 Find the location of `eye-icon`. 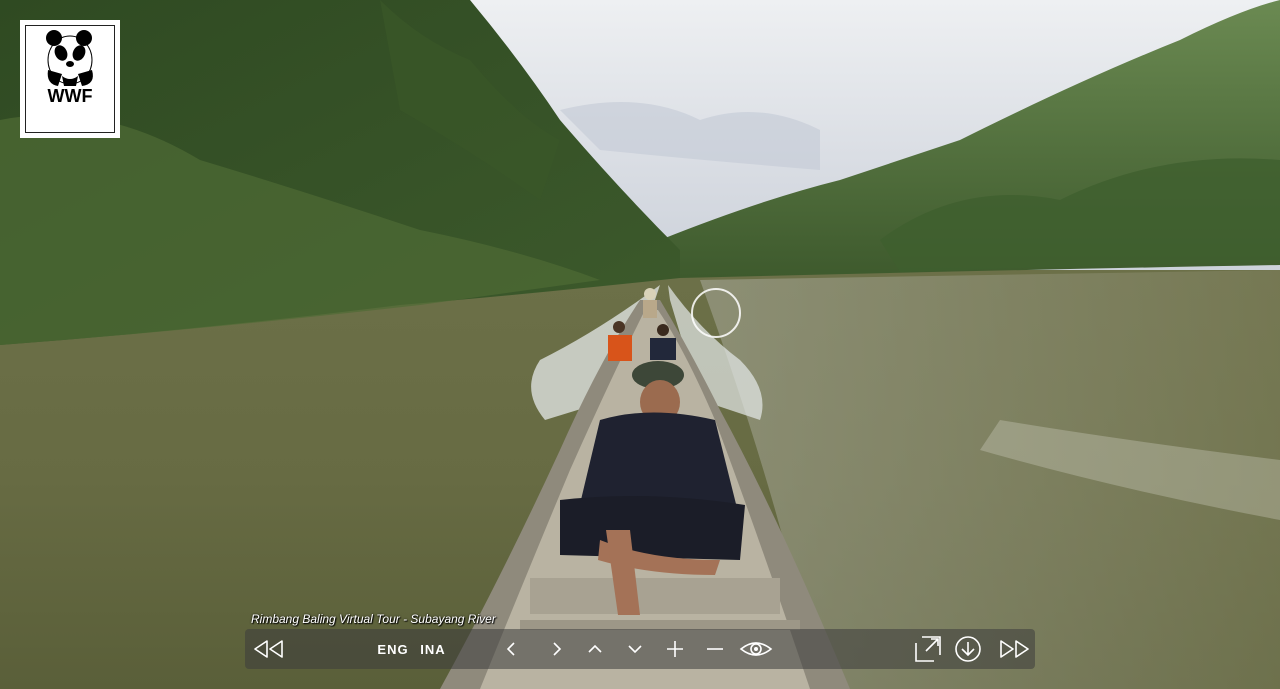

eye-icon is located at coordinates (756, 649).